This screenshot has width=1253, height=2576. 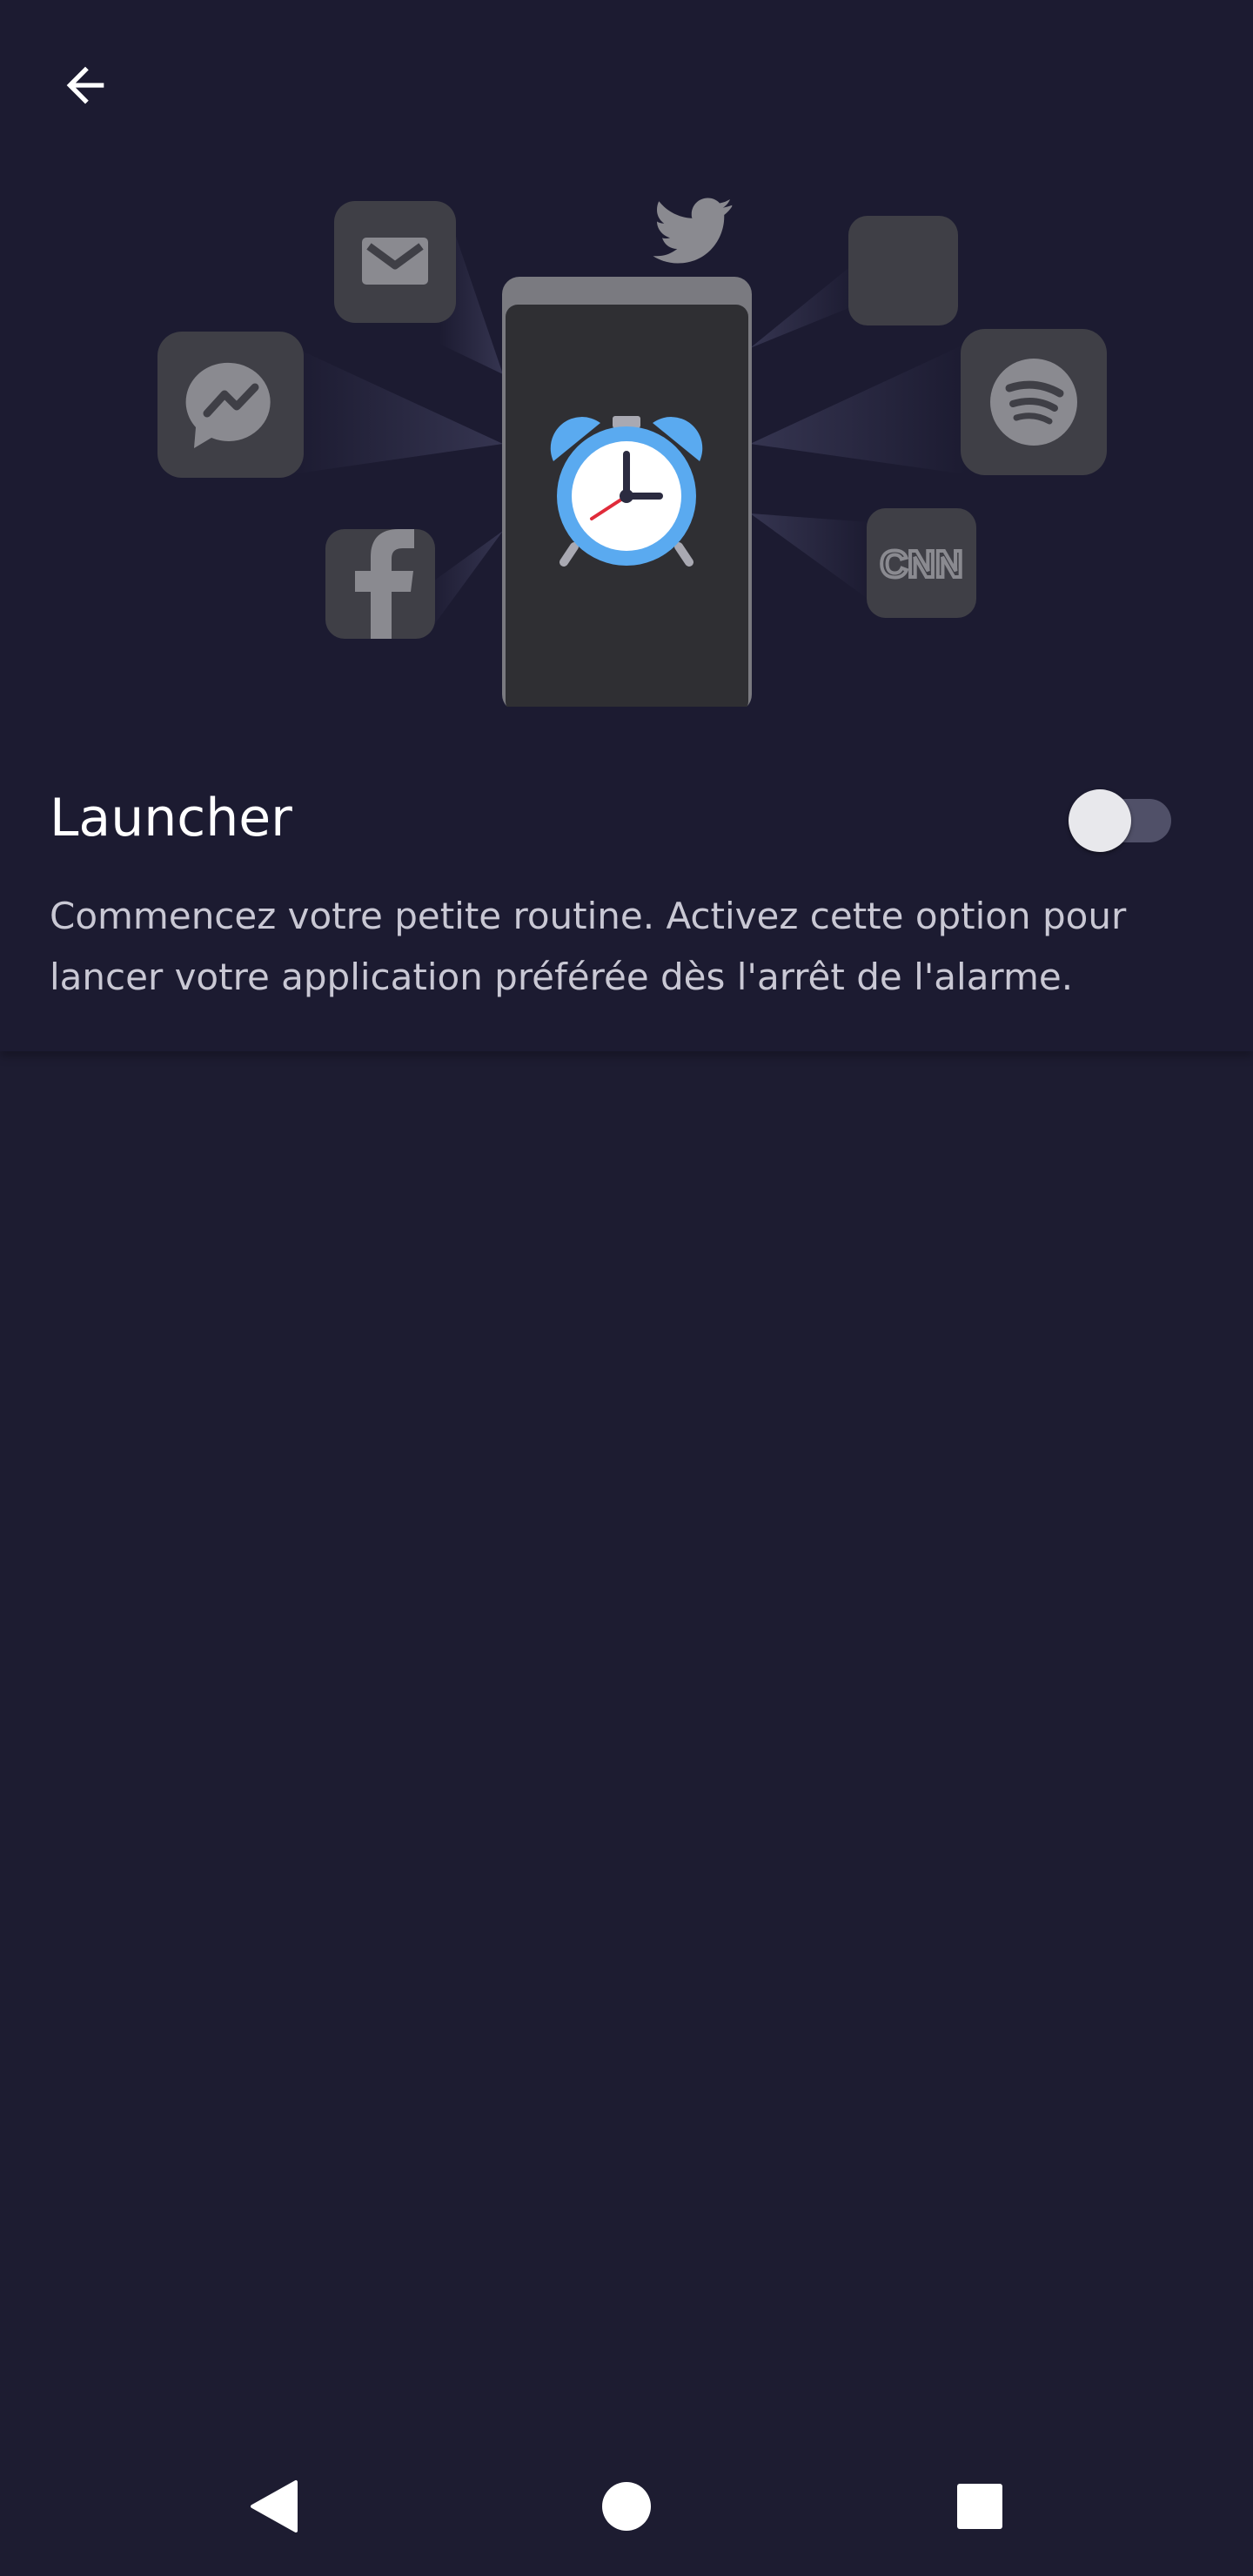 I want to click on cnn-logo-text: CNN, so click(x=921, y=564).